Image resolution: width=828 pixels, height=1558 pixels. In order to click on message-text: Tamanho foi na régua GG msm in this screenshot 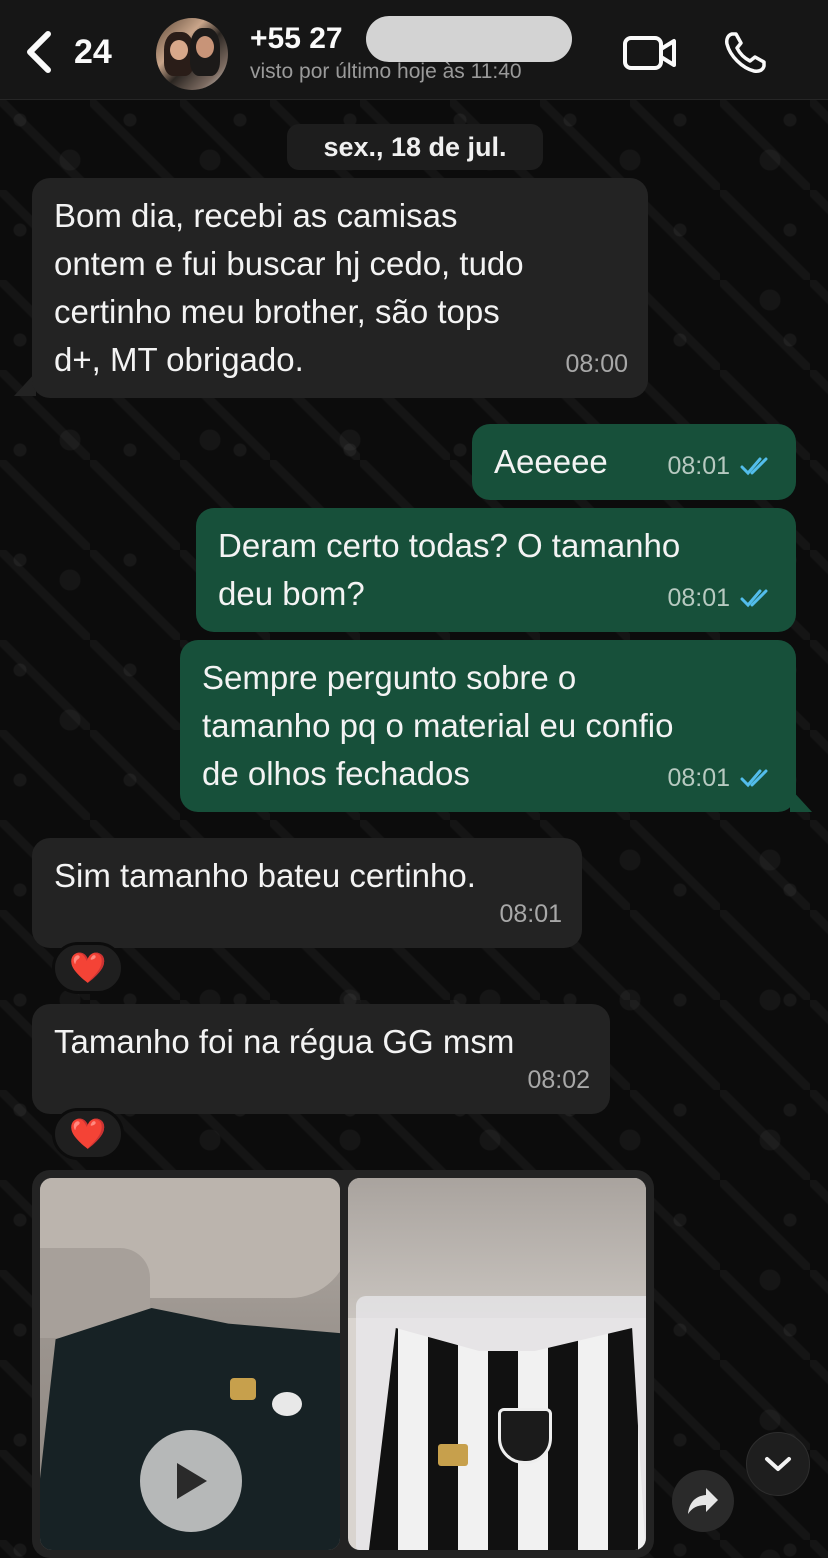, I will do `click(284, 1041)`.